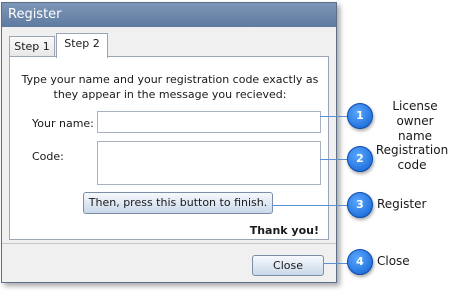 Image resolution: width=463 pixels, height=299 pixels. Describe the element at coordinates (393, 261) in the screenshot. I see `callout-label-4: Close` at that location.